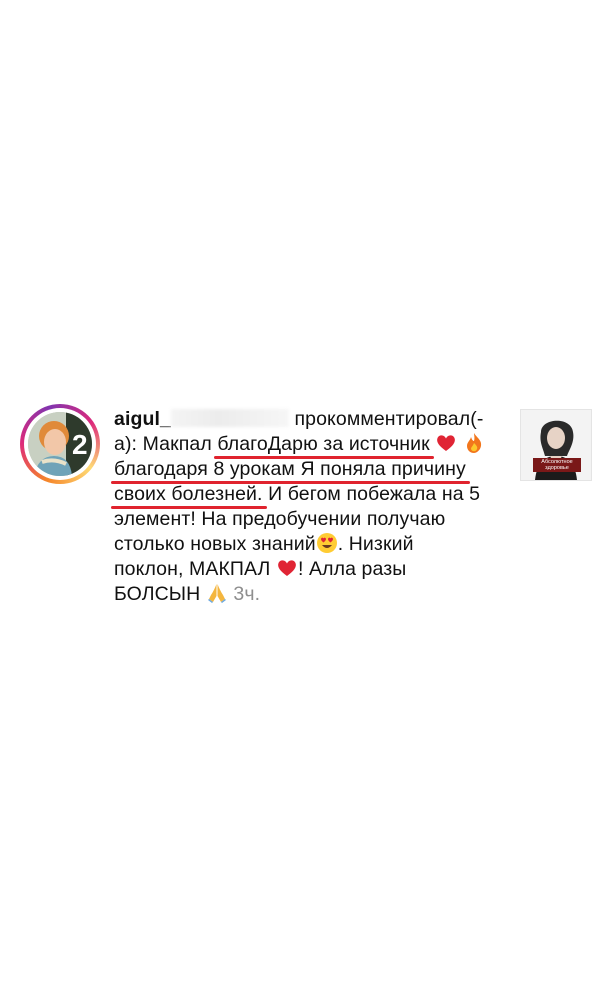 This screenshot has width=614, height=981. I want to click on avatar-badge-text: 2, so click(80, 444).